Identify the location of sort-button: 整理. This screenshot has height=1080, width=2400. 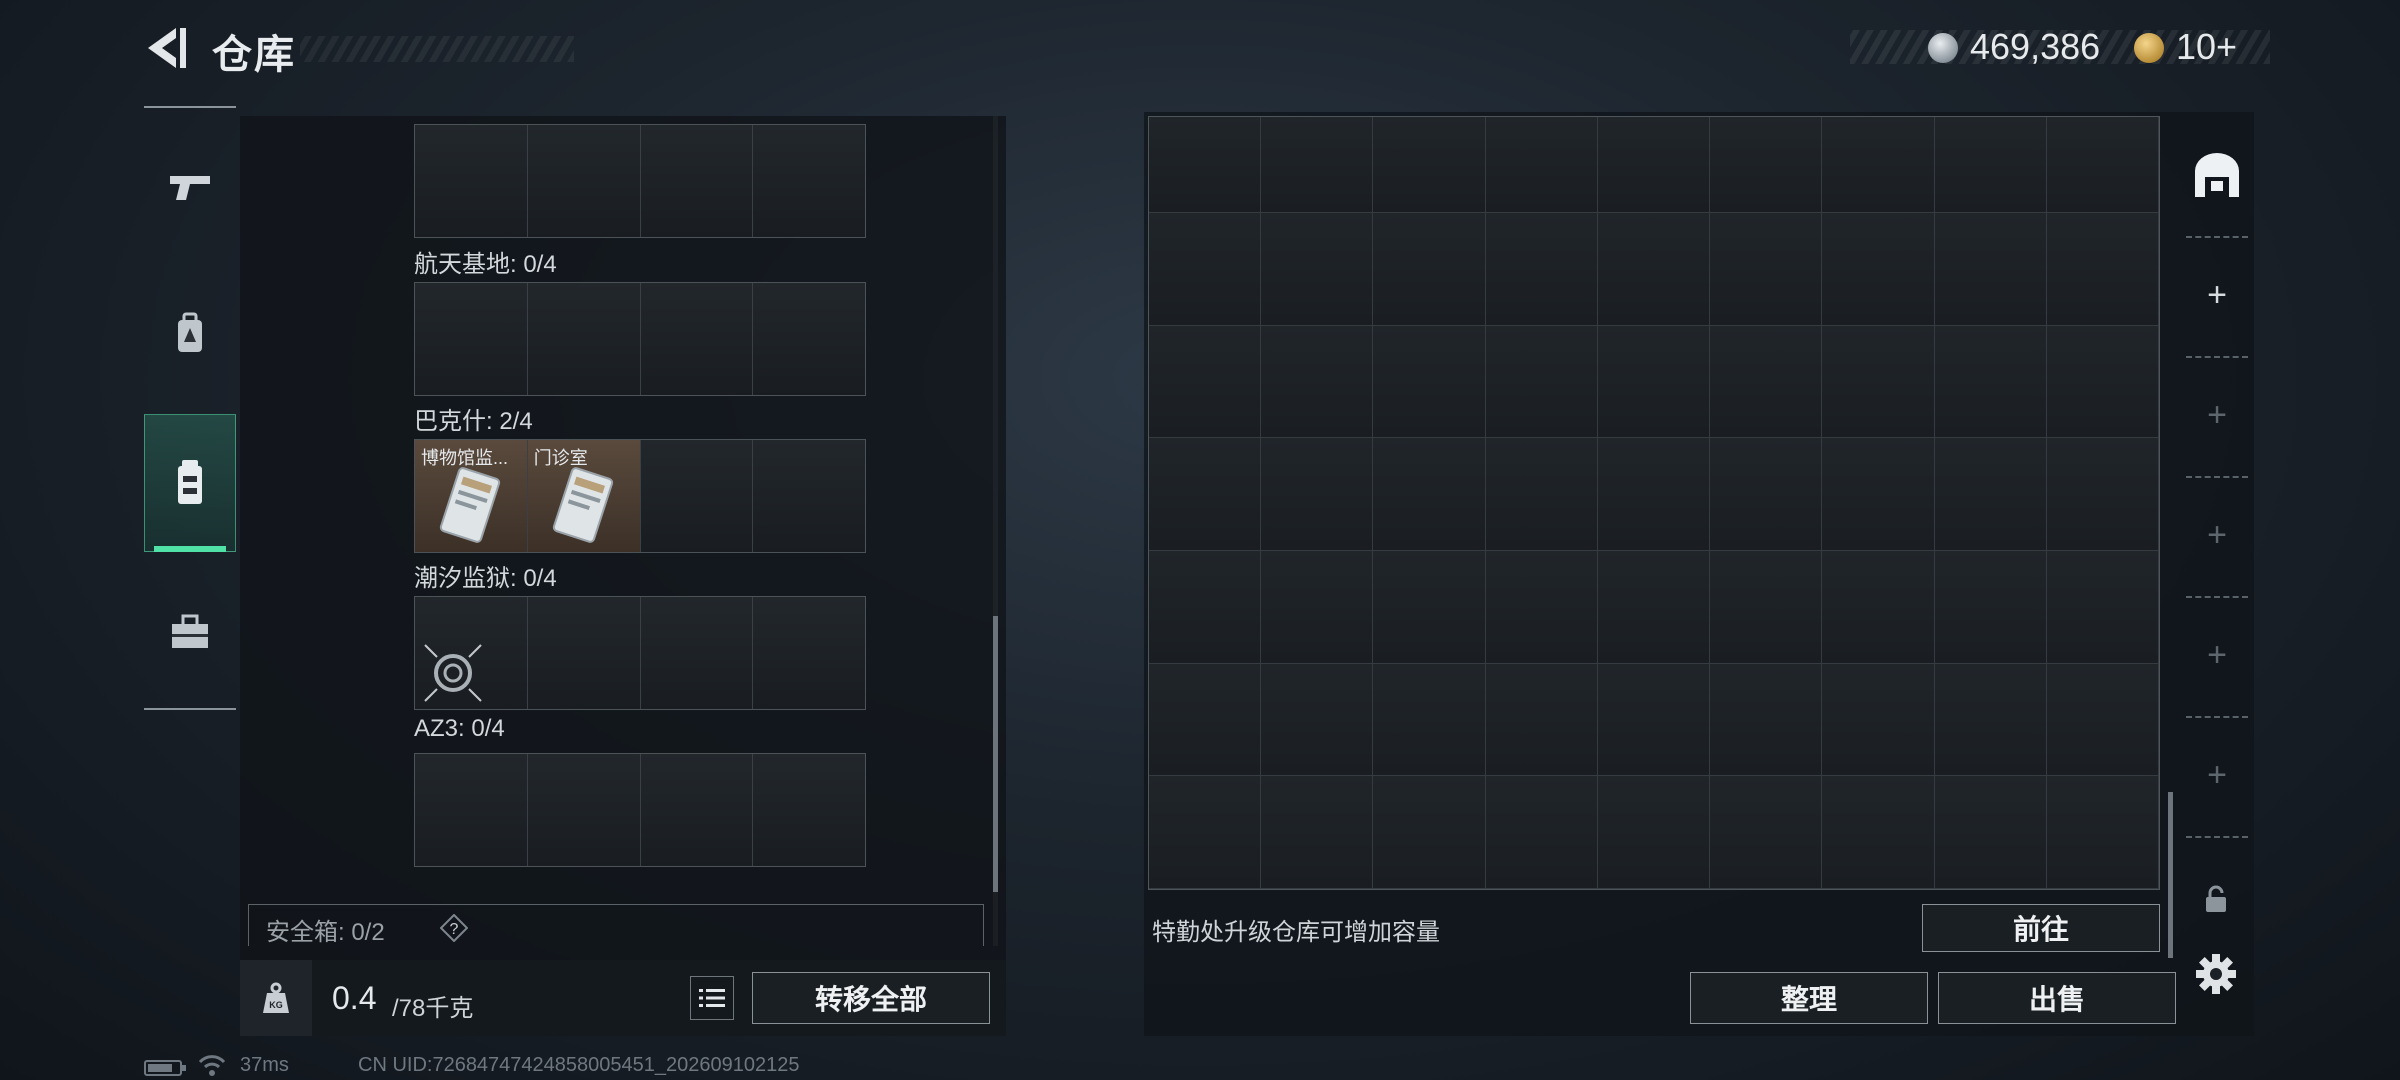
(1809, 998).